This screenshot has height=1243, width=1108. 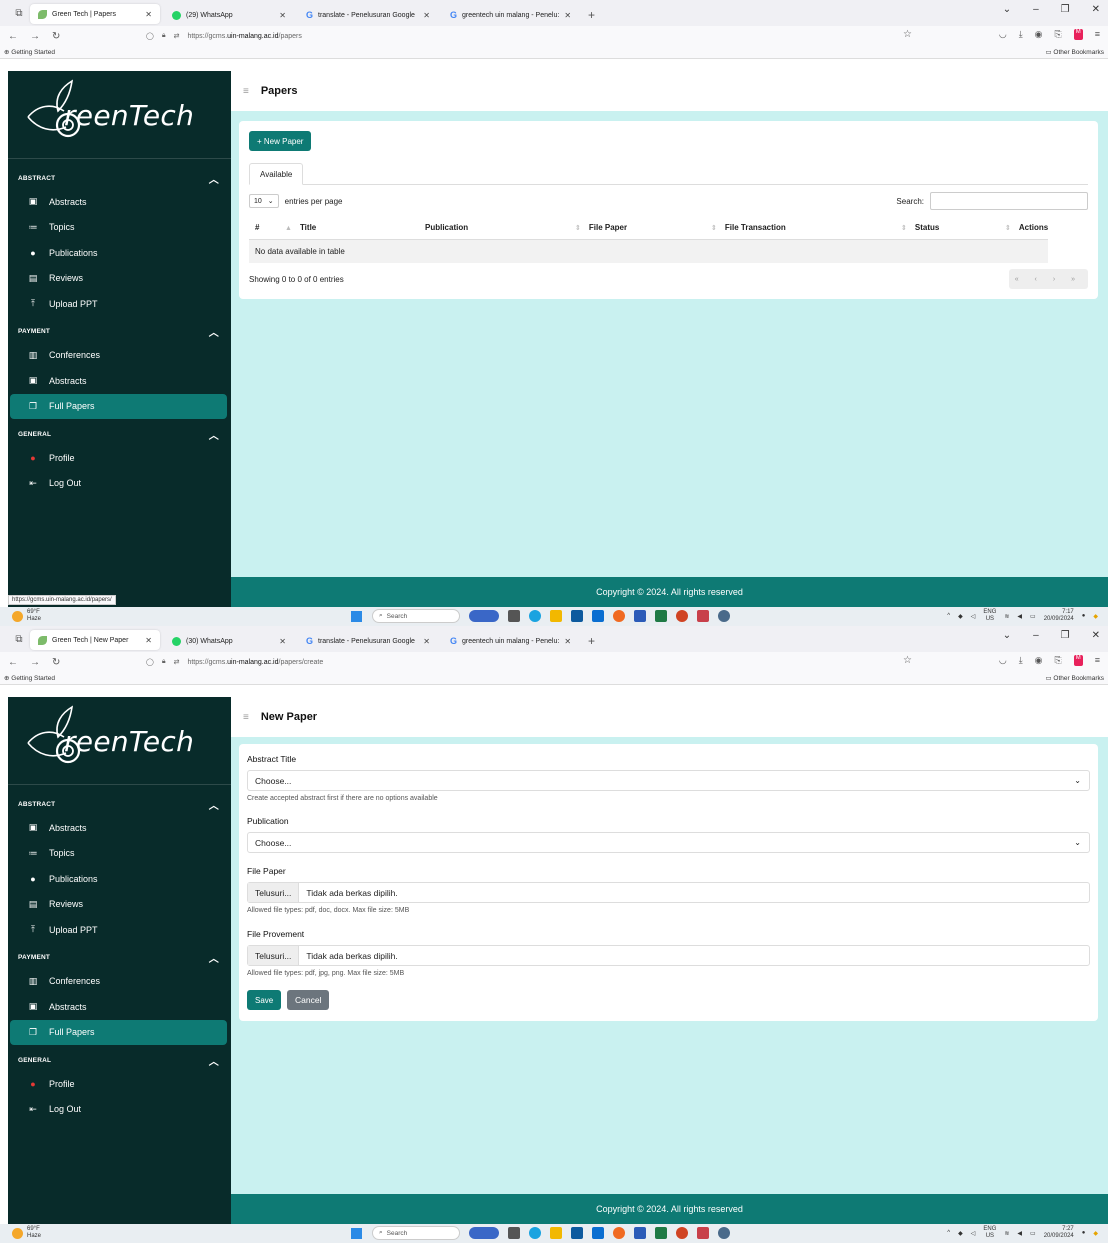 I want to click on publication-select: Choose... ⌄, so click(x=668, y=842).